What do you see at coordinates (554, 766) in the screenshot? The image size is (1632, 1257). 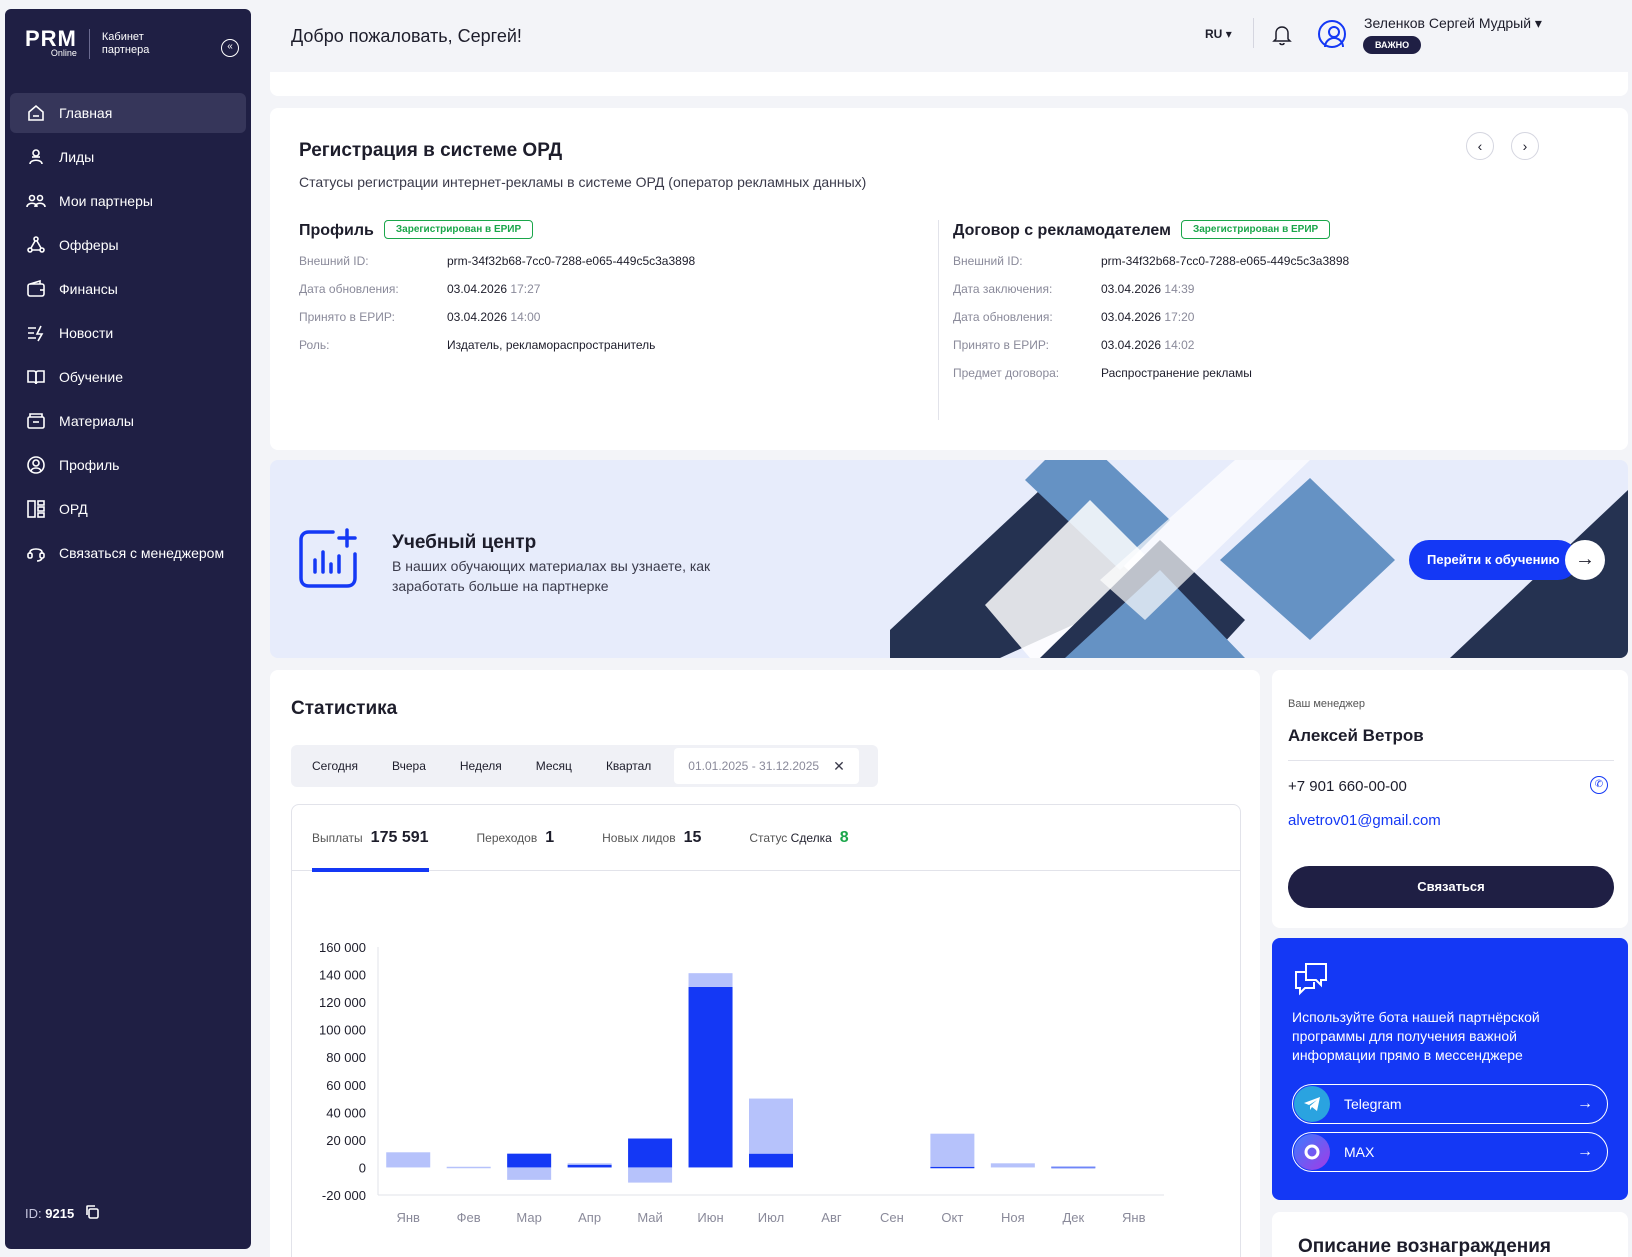 I see `period-tab-month: Месяц` at bounding box center [554, 766].